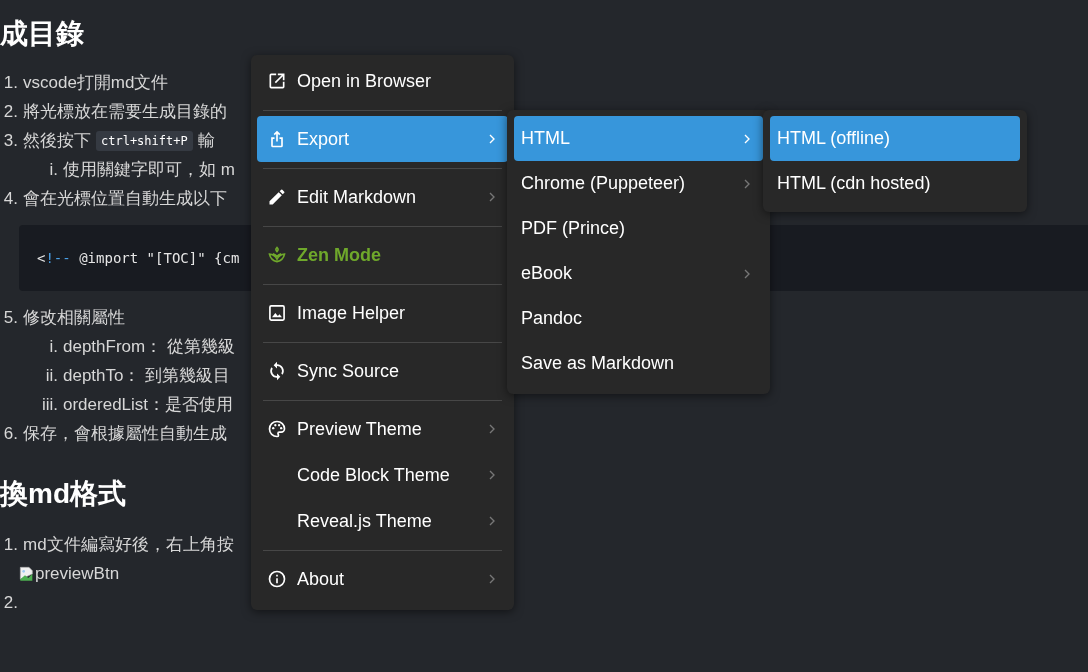 The height and width of the screenshot is (672, 1088). I want to click on list-marker: ii., so click(51, 375).